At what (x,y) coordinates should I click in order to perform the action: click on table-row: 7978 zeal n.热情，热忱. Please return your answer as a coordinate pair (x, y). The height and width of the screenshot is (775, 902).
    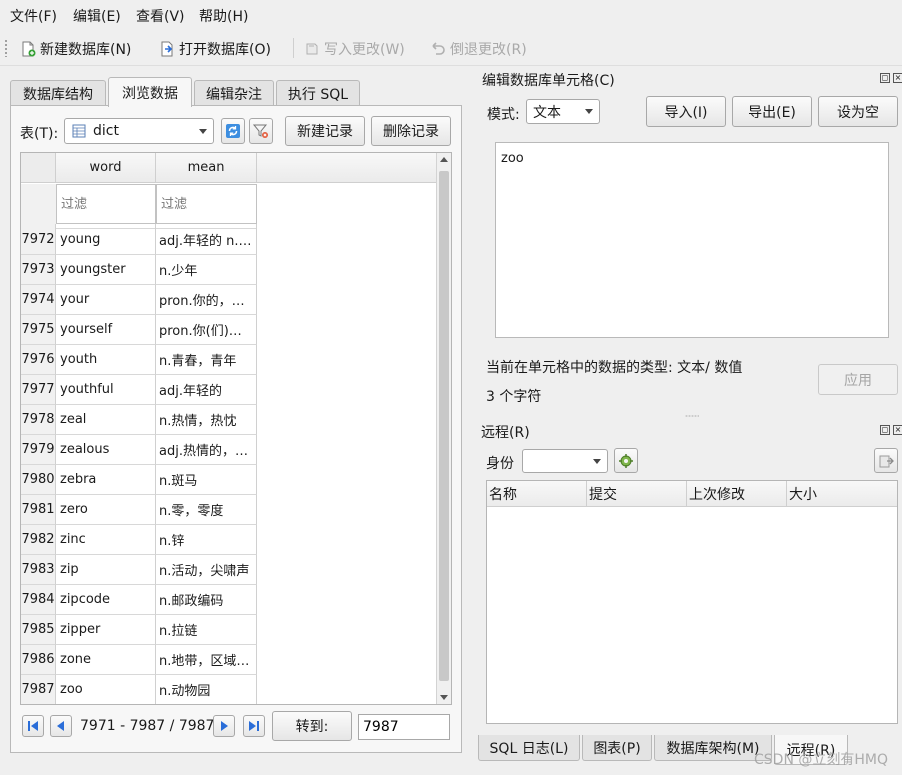
    Looking at the image, I should click on (139, 420).